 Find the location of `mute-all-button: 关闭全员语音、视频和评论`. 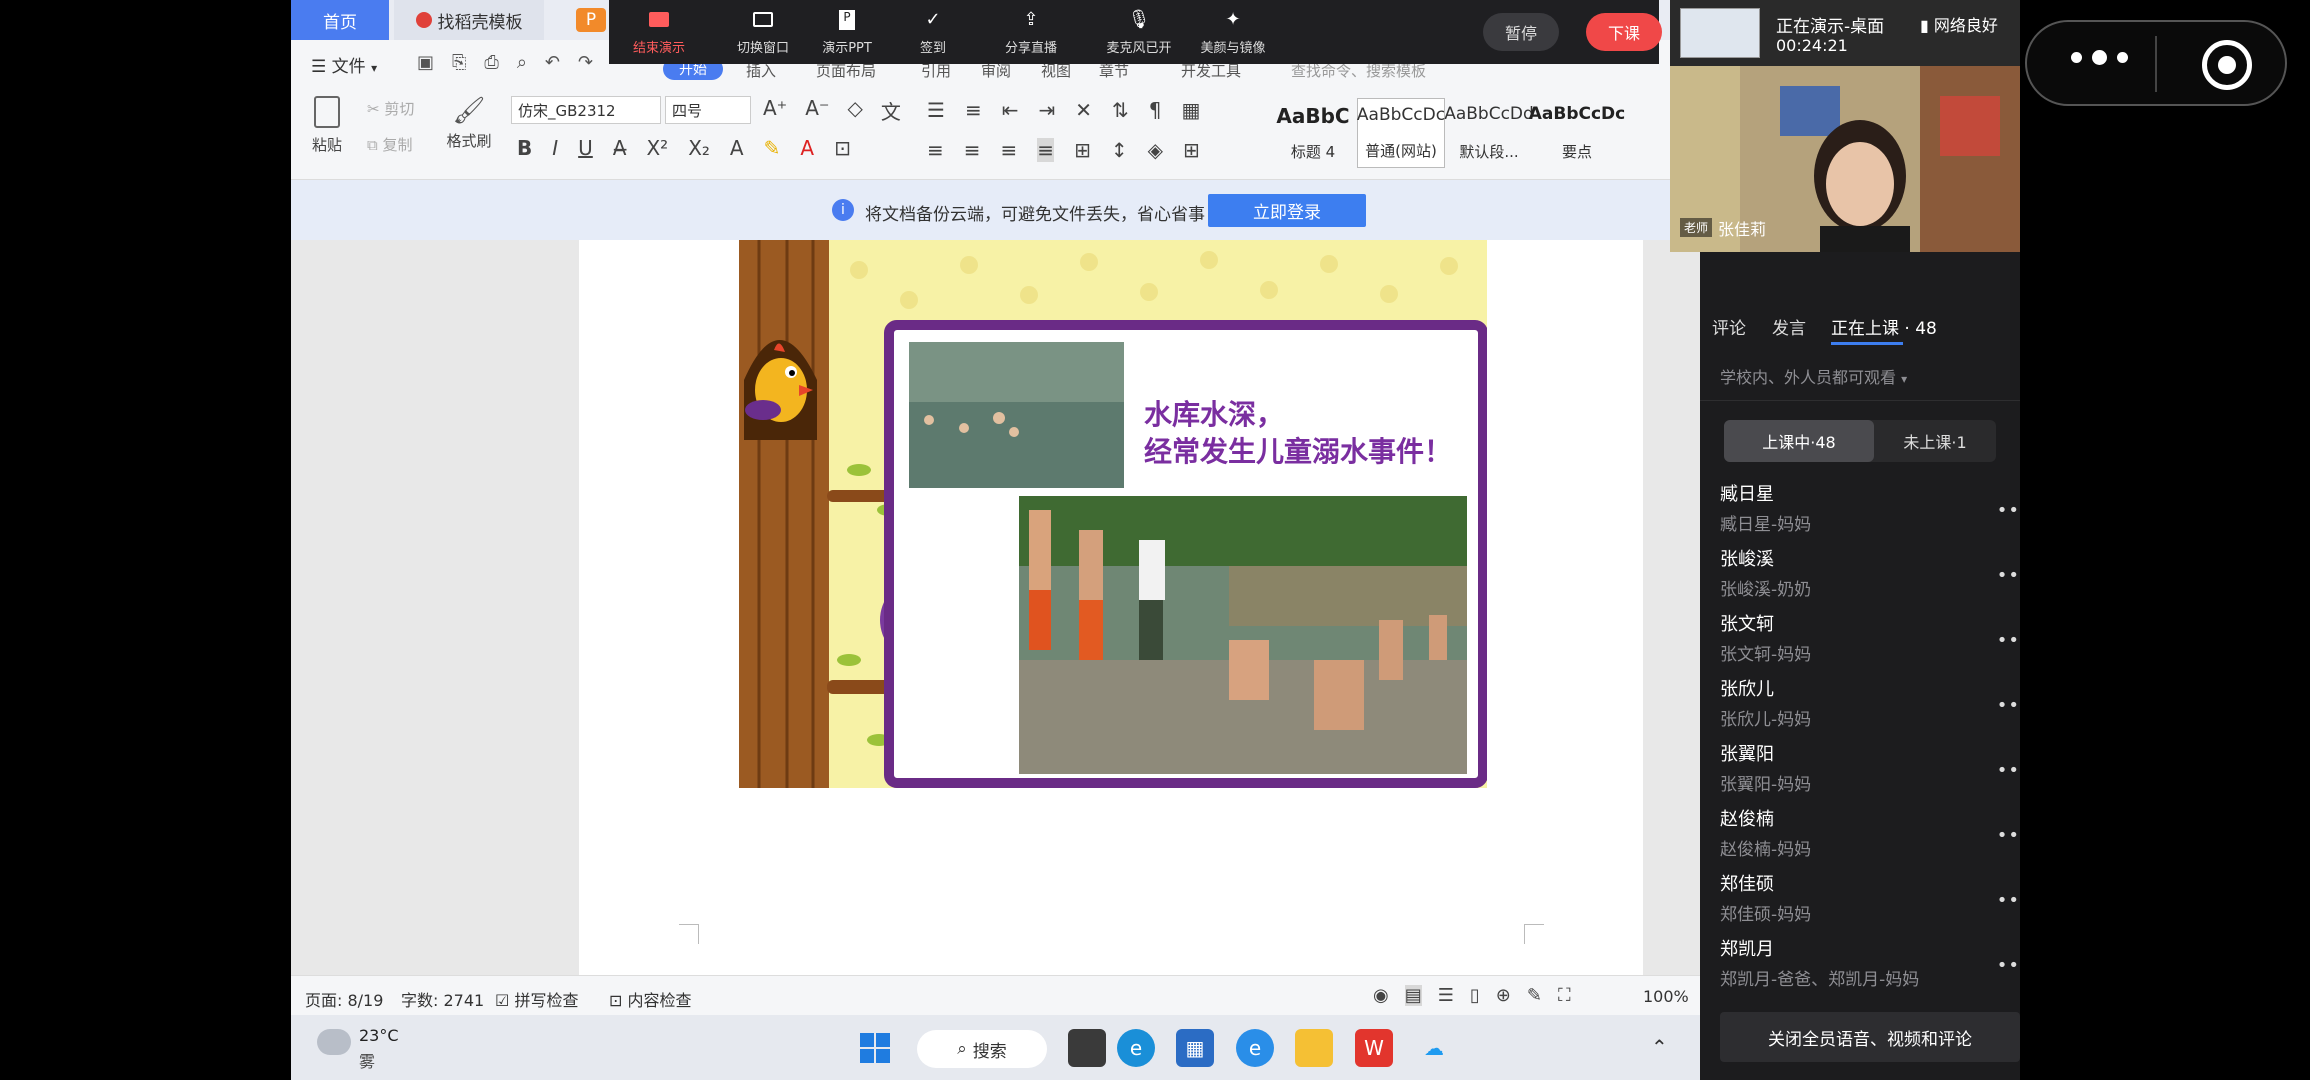

mute-all-button: 关闭全员语音、视频和评论 is located at coordinates (1870, 1037).